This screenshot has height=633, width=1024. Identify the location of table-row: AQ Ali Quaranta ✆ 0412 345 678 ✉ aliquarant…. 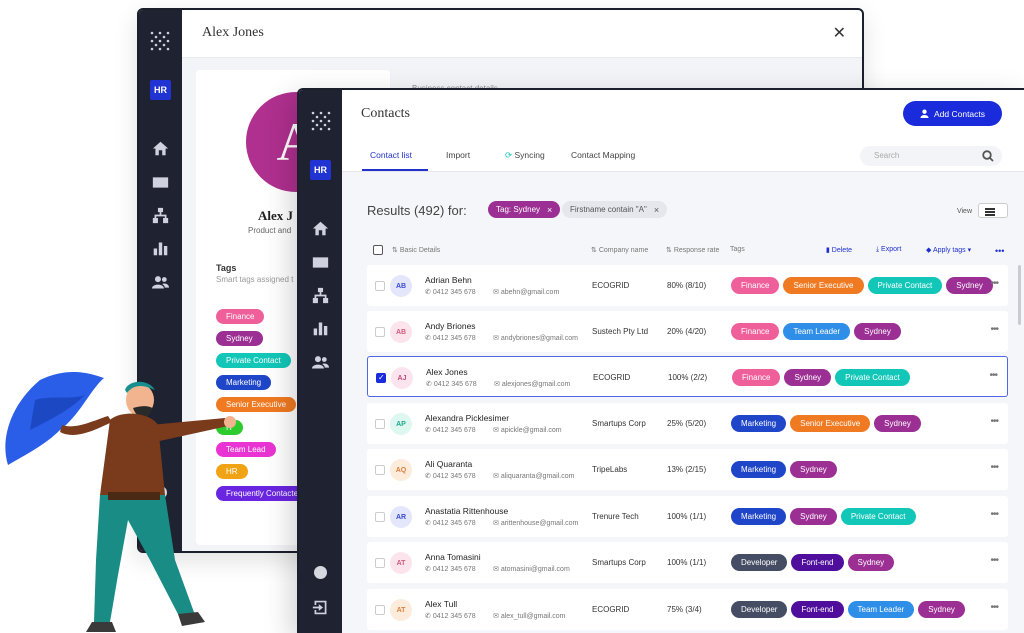
(687, 469).